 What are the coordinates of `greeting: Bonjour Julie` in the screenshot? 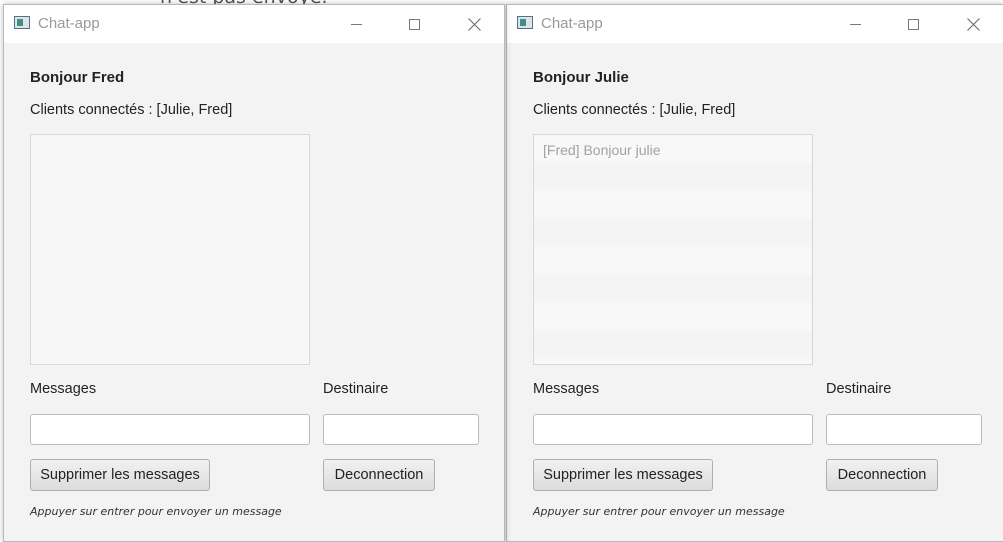 It's located at (581, 77).